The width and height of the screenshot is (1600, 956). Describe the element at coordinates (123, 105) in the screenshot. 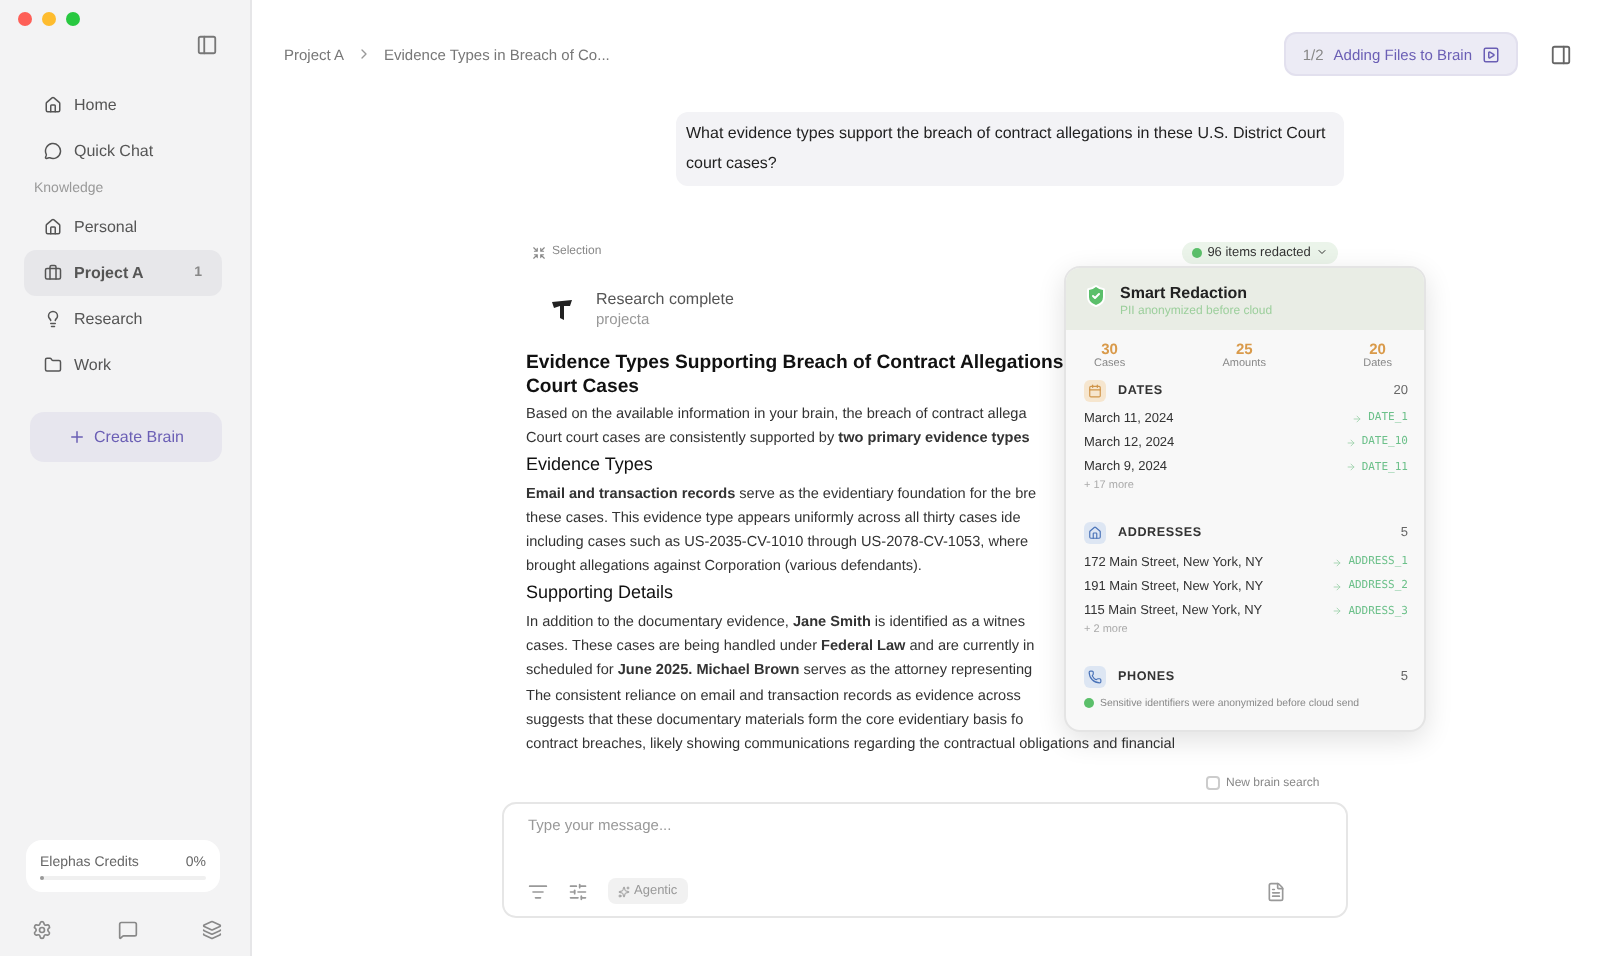

I see `sidebar-item: Home` at that location.